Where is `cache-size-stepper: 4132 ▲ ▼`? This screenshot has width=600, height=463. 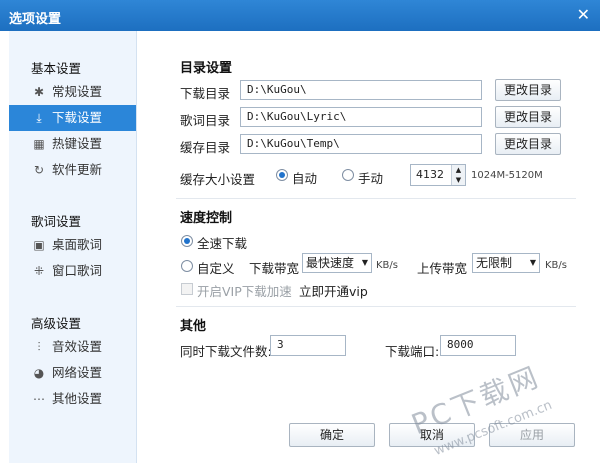
cache-size-stepper: 4132 ▲ ▼ is located at coordinates (438, 175).